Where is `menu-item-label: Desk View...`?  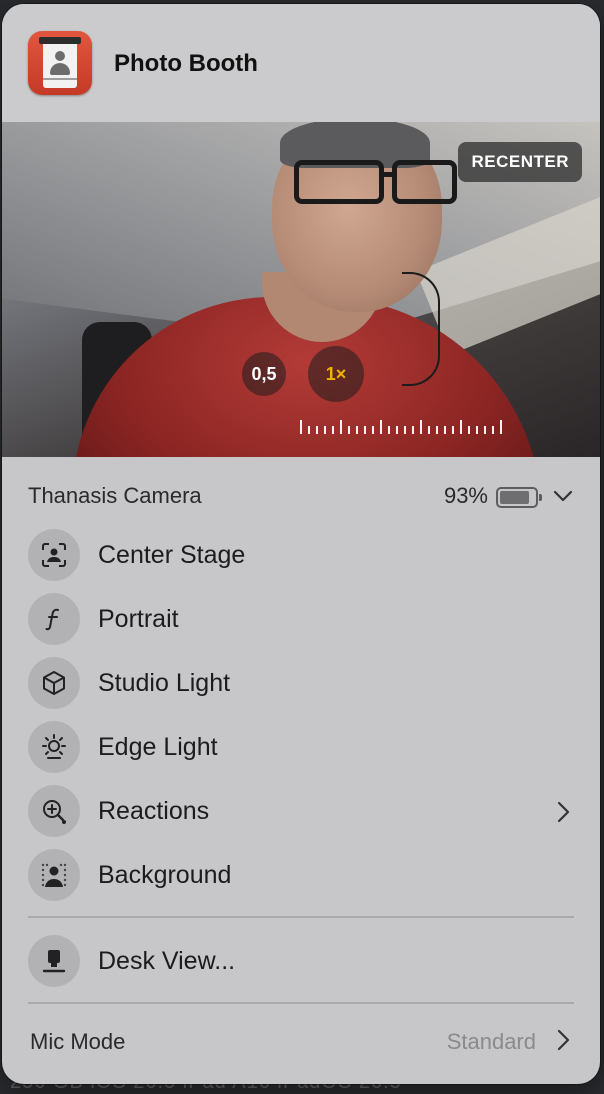 menu-item-label: Desk View... is located at coordinates (167, 961).